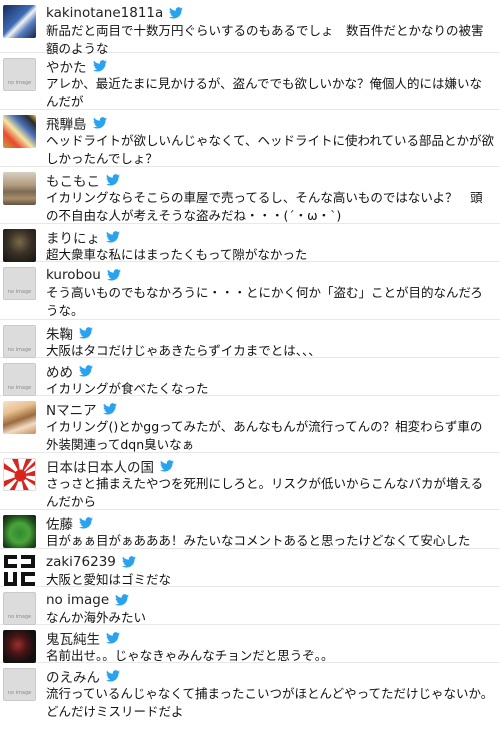  I want to click on user-name: まりにょ, so click(73, 237).